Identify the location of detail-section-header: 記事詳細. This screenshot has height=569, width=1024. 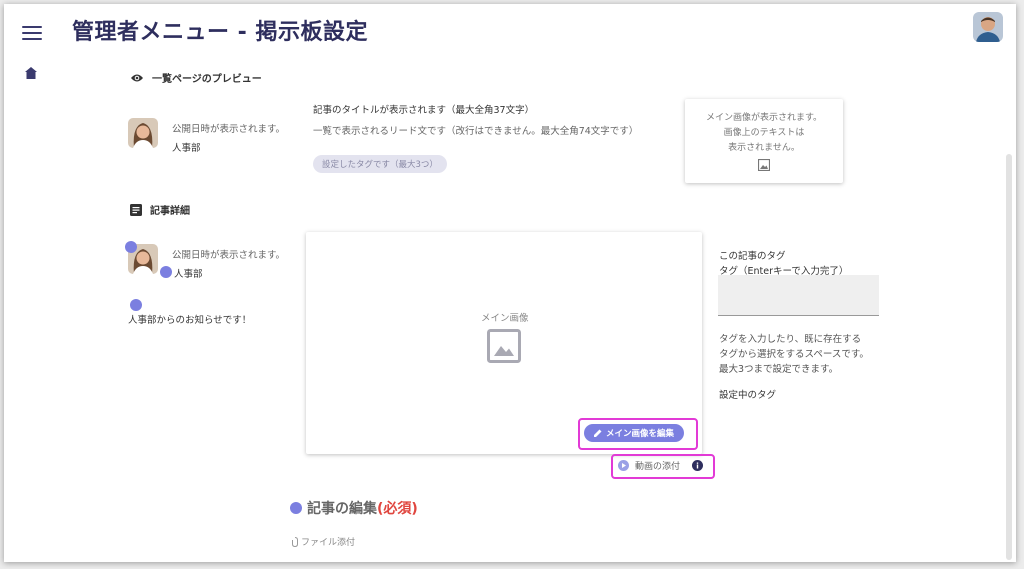
(160, 209).